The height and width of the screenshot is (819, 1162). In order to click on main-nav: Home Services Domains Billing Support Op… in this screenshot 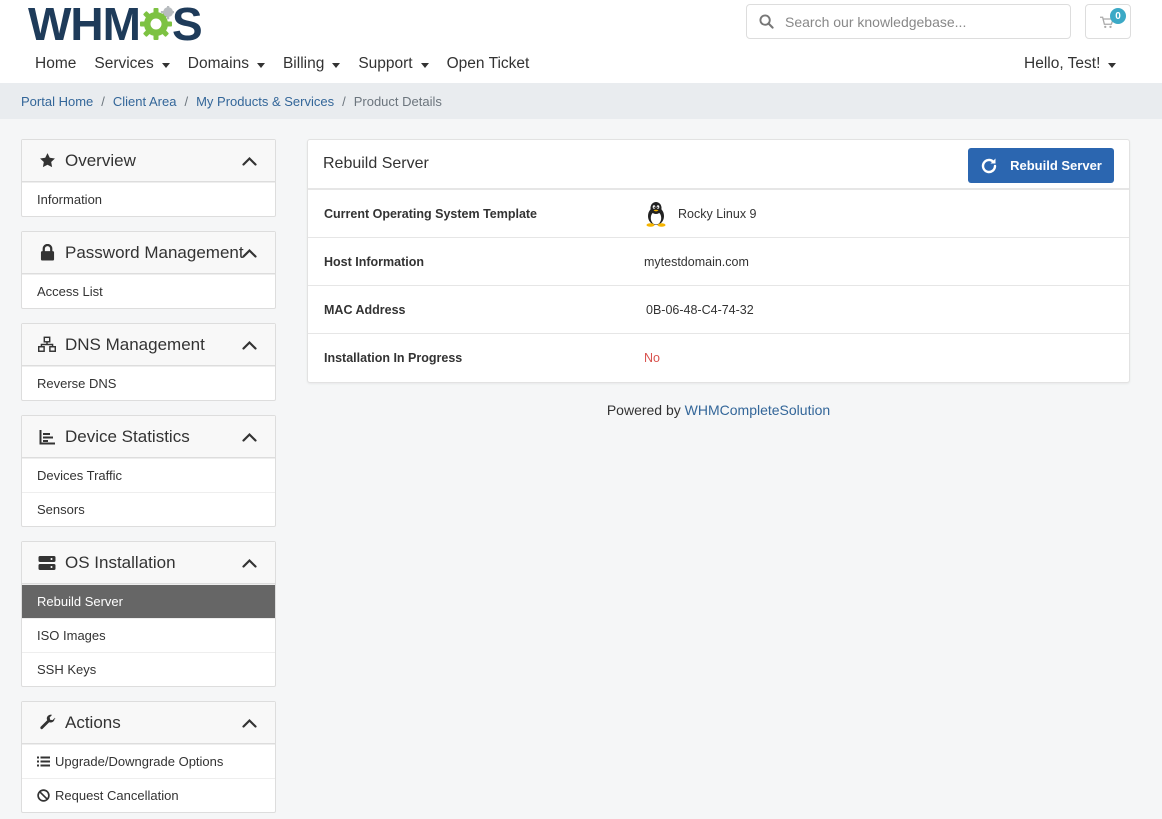, I will do `click(282, 64)`.